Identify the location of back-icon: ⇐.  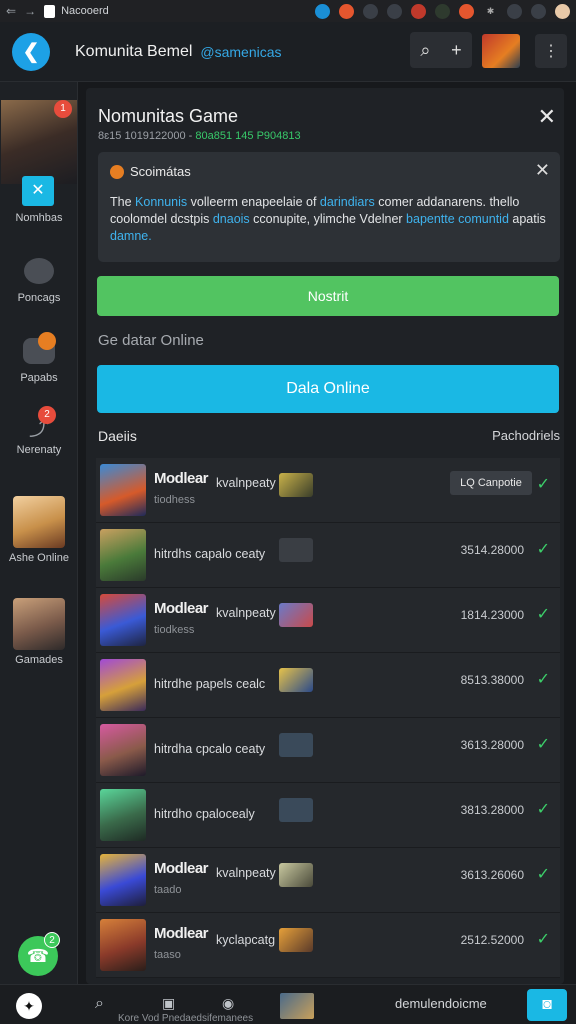
(11, 11).